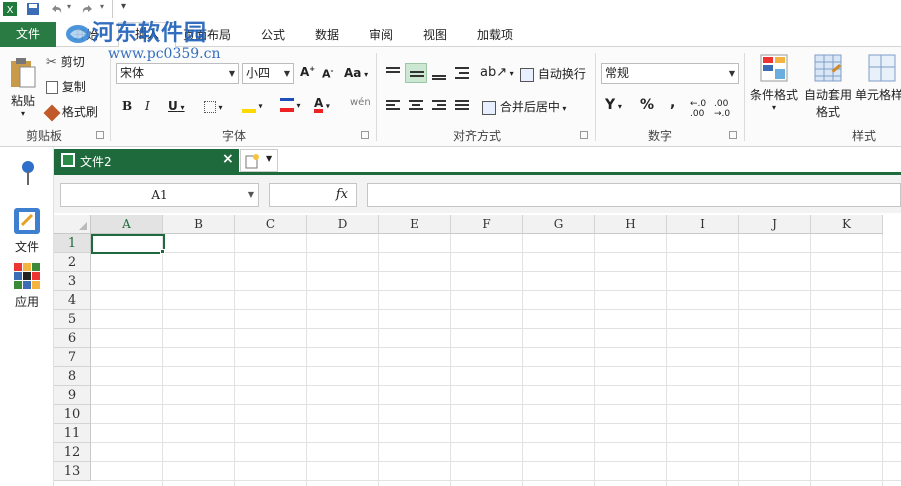 The width and height of the screenshot is (901, 486). What do you see at coordinates (416, 106) in the screenshot?
I see `align-center-icon` at bounding box center [416, 106].